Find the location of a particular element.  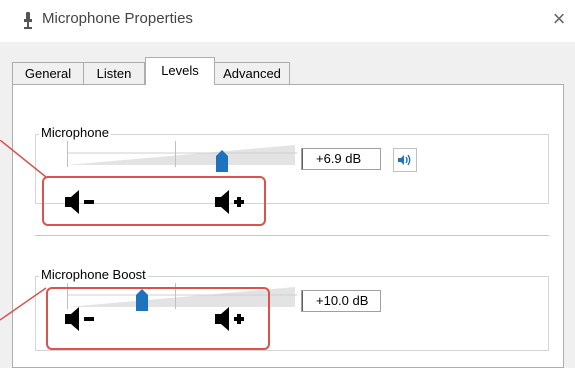

microphone-slider-thumb is located at coordinates (222, 161).